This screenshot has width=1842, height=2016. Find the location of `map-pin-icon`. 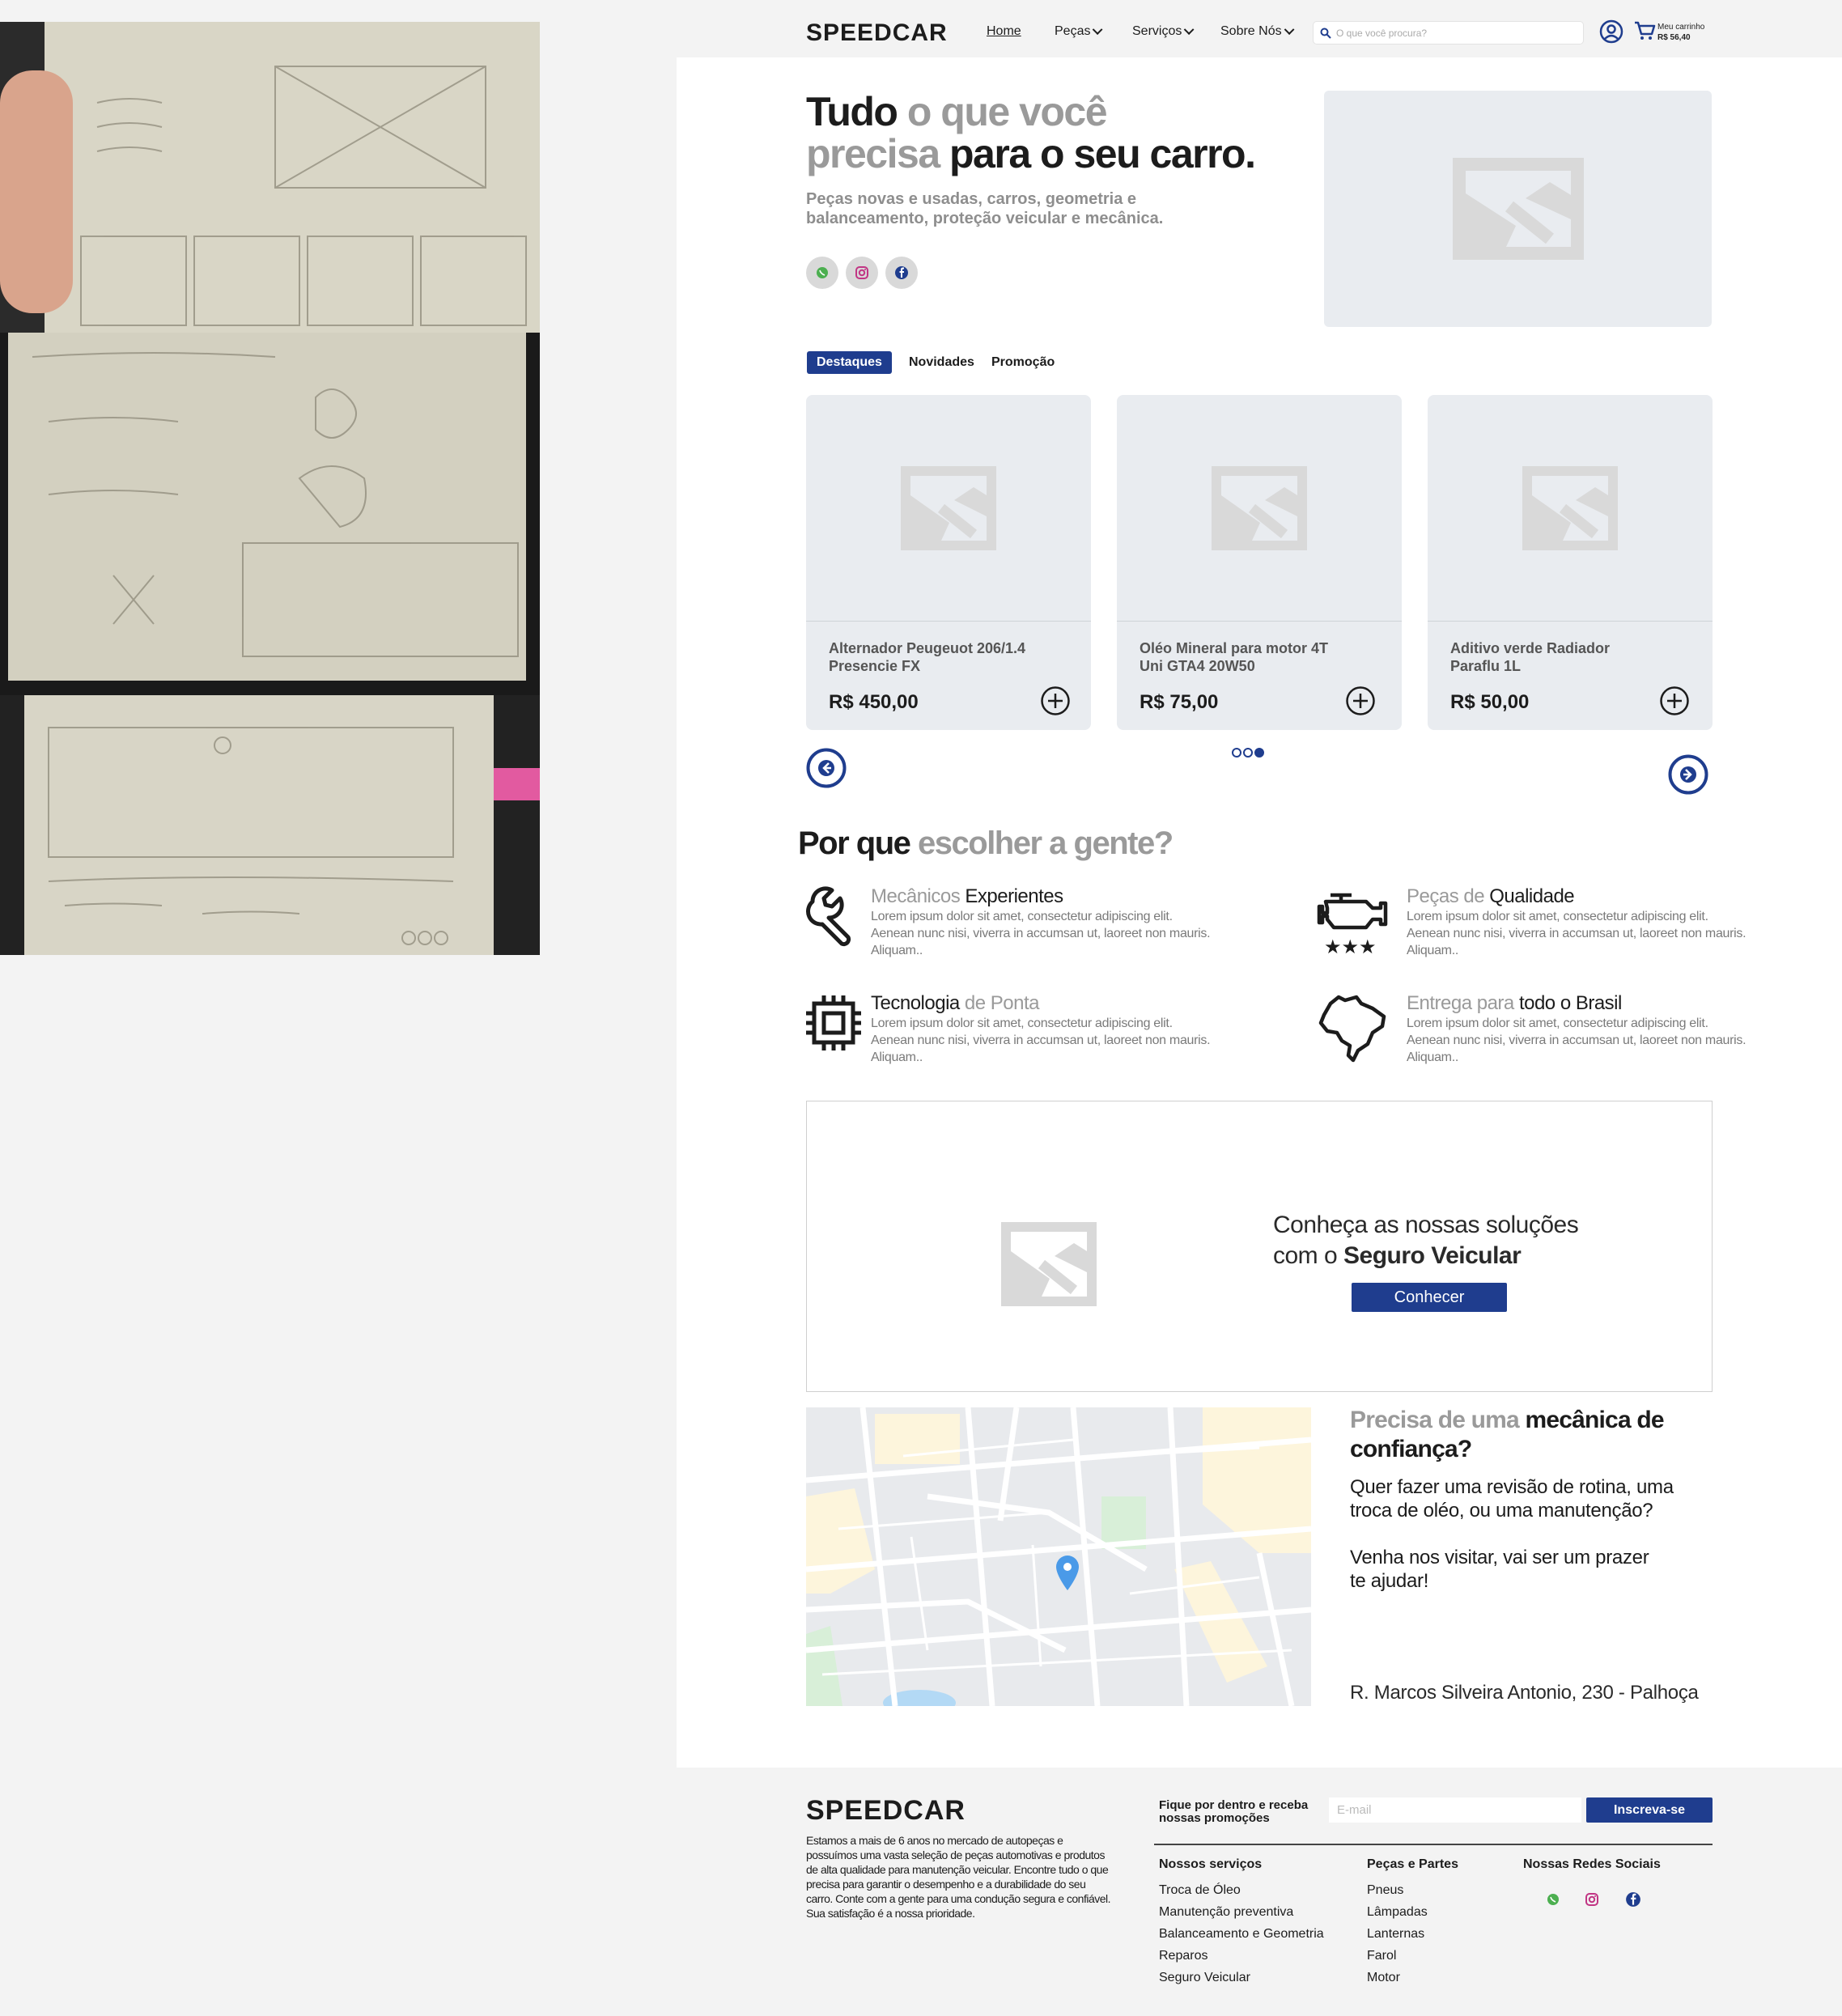

map-pin-icon is located at coordinates (1068, 1572).